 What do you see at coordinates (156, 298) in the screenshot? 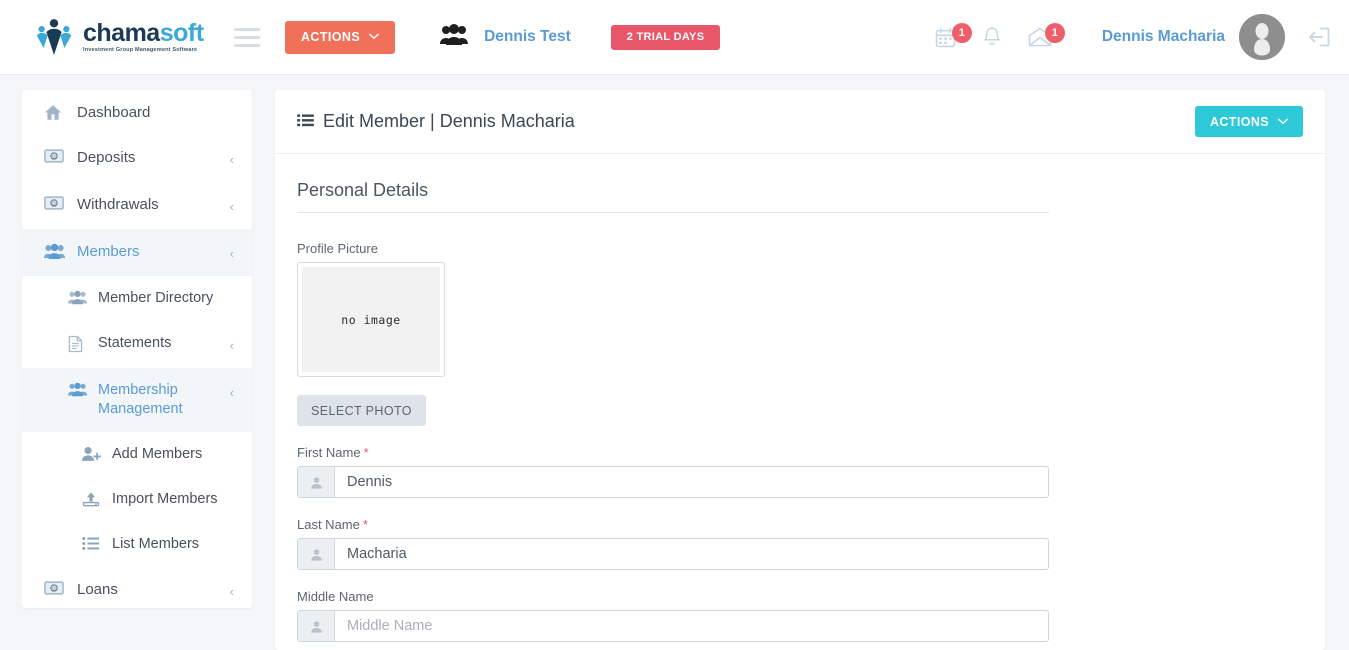
I see `sidebar-item-label: Member Directory` at bounding box center [156, 298].